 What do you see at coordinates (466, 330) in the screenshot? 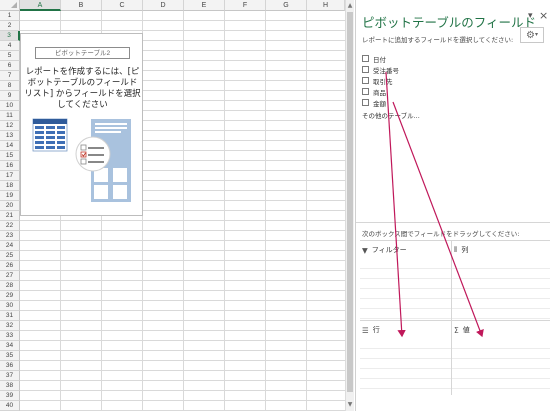
I see `values-area-label: 値` at bounding box center [466, 330].